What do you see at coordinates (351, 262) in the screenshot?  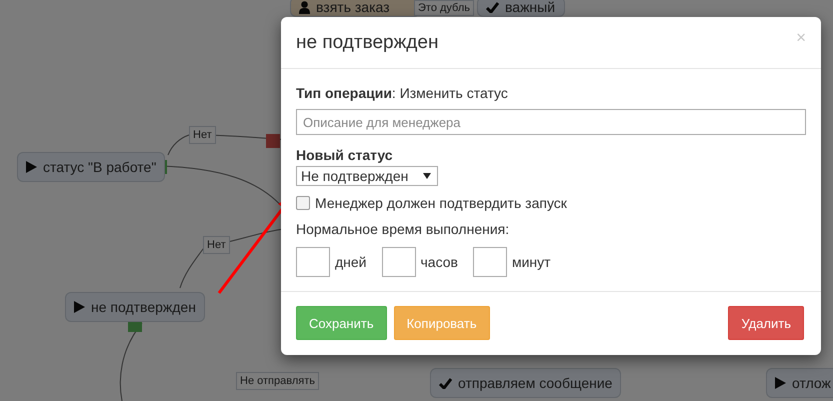 I see `unit-label: дней` at bounding box center [351, 262].